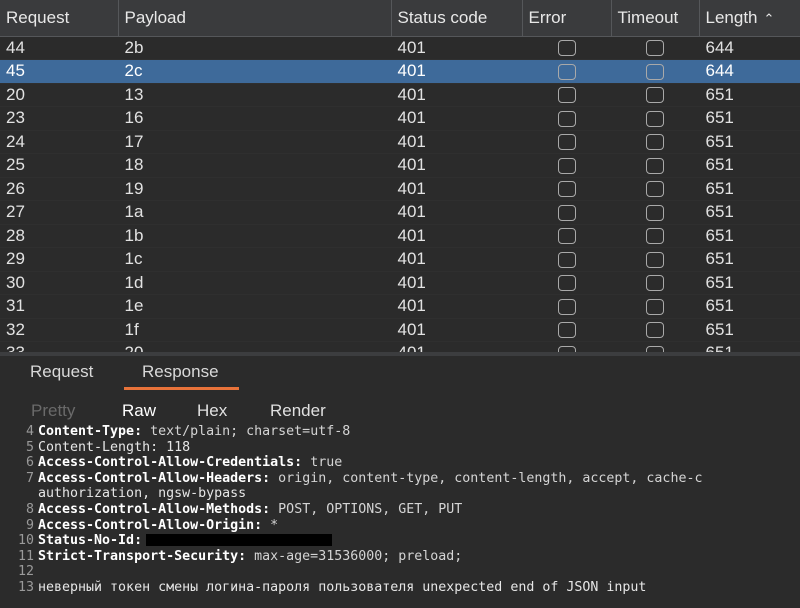 The image size is (800, 608). What do you see at coordinates (181, 376) in the screenshot?
I see `tab-response: Response` at bounding box center [181, 376].